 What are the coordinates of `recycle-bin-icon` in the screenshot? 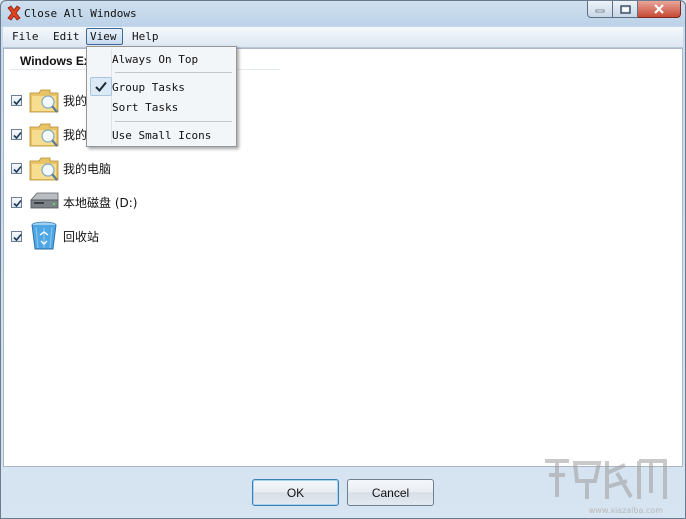 It's located at (44, 235).